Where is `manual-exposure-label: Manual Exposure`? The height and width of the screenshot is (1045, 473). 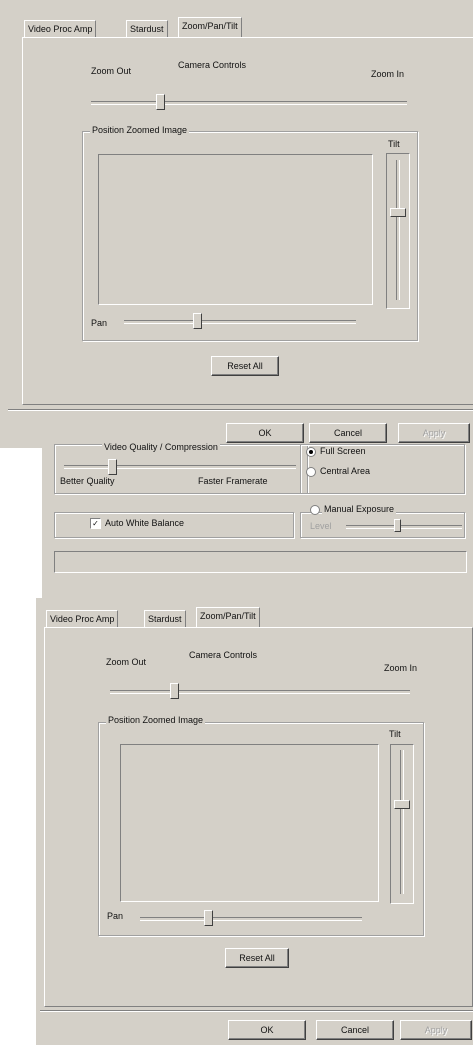 manual-exposure-label: Manual Exposure is located at coordinates (359, 509).